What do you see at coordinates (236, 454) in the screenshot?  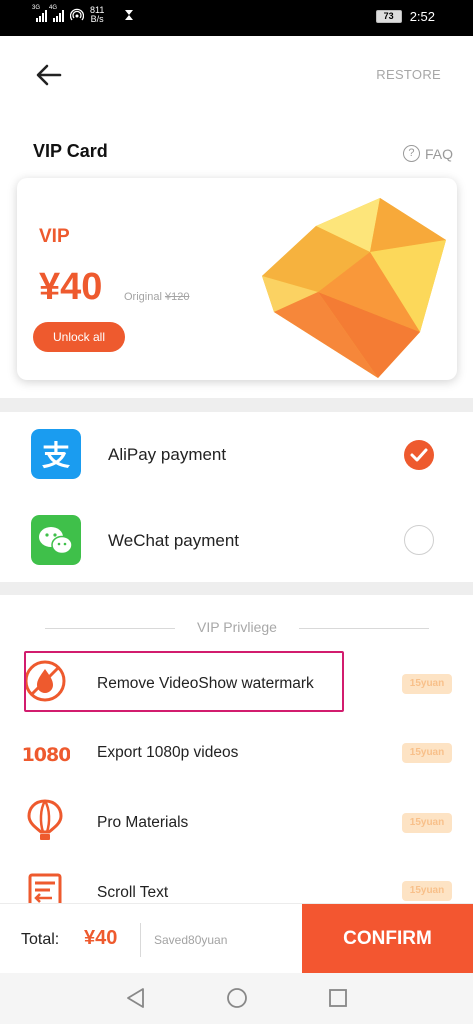 I see `alipay-option: 支 AliPay payment` at bounding box center [236, 454].